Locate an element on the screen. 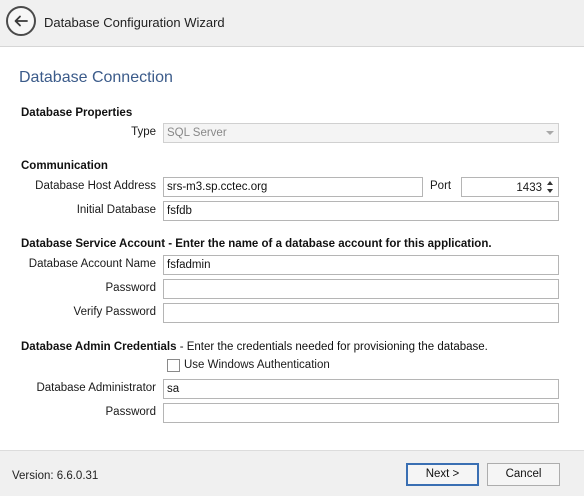 The height and width of the screenshot is (496, 584). admin-password-label: Password is located at coordinates (131, 412).